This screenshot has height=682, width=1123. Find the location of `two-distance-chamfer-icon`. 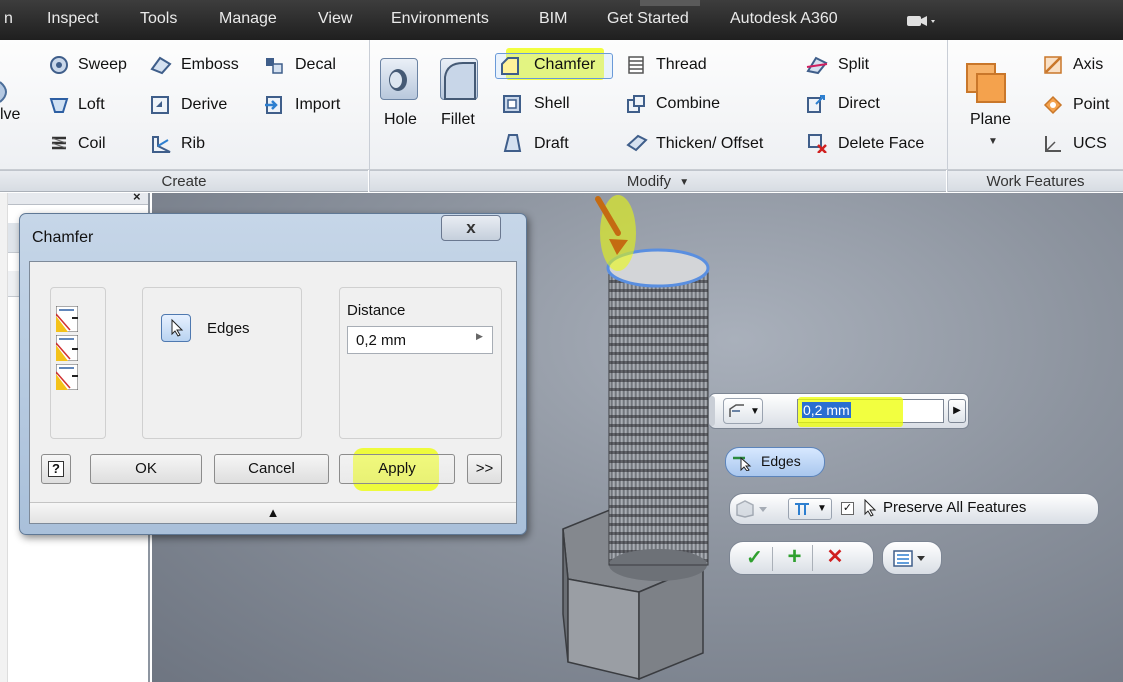

two-distance-chamfer-icon is located at coordinates (67, 377).